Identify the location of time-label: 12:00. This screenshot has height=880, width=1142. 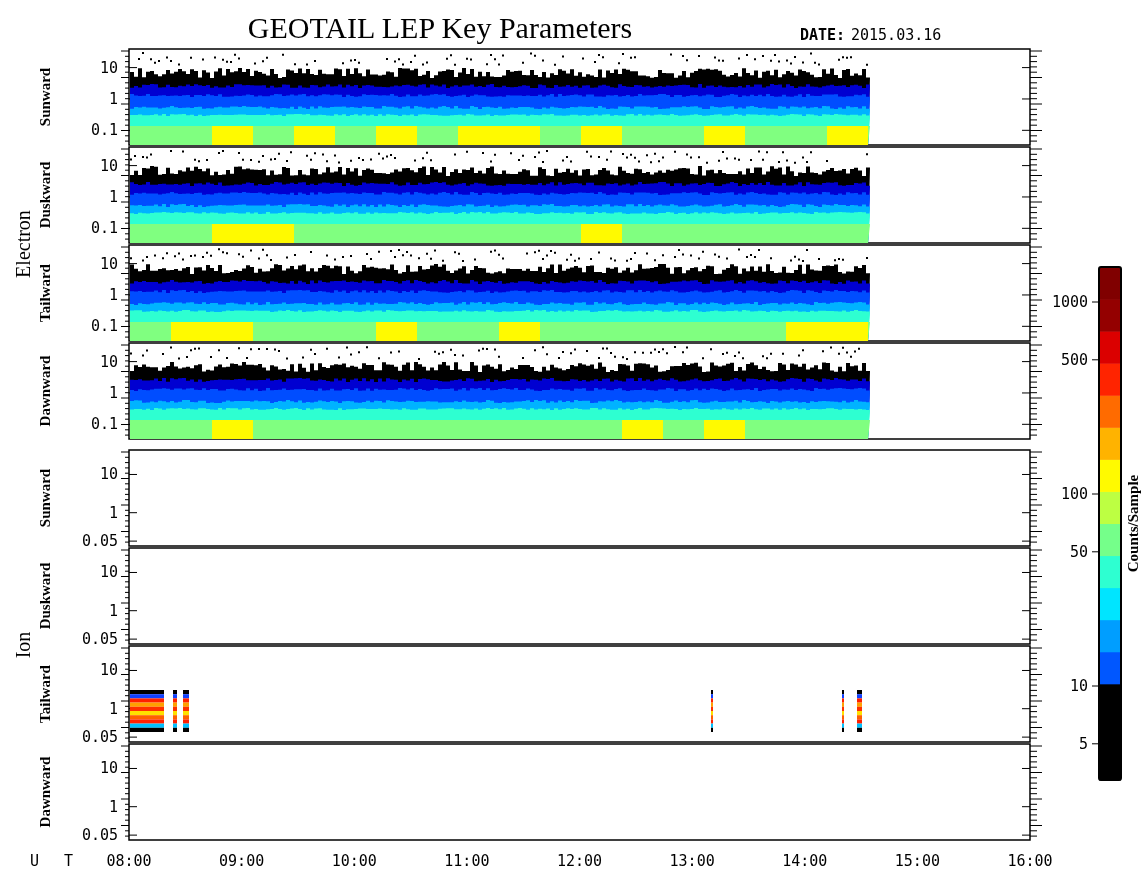
(579, 861).